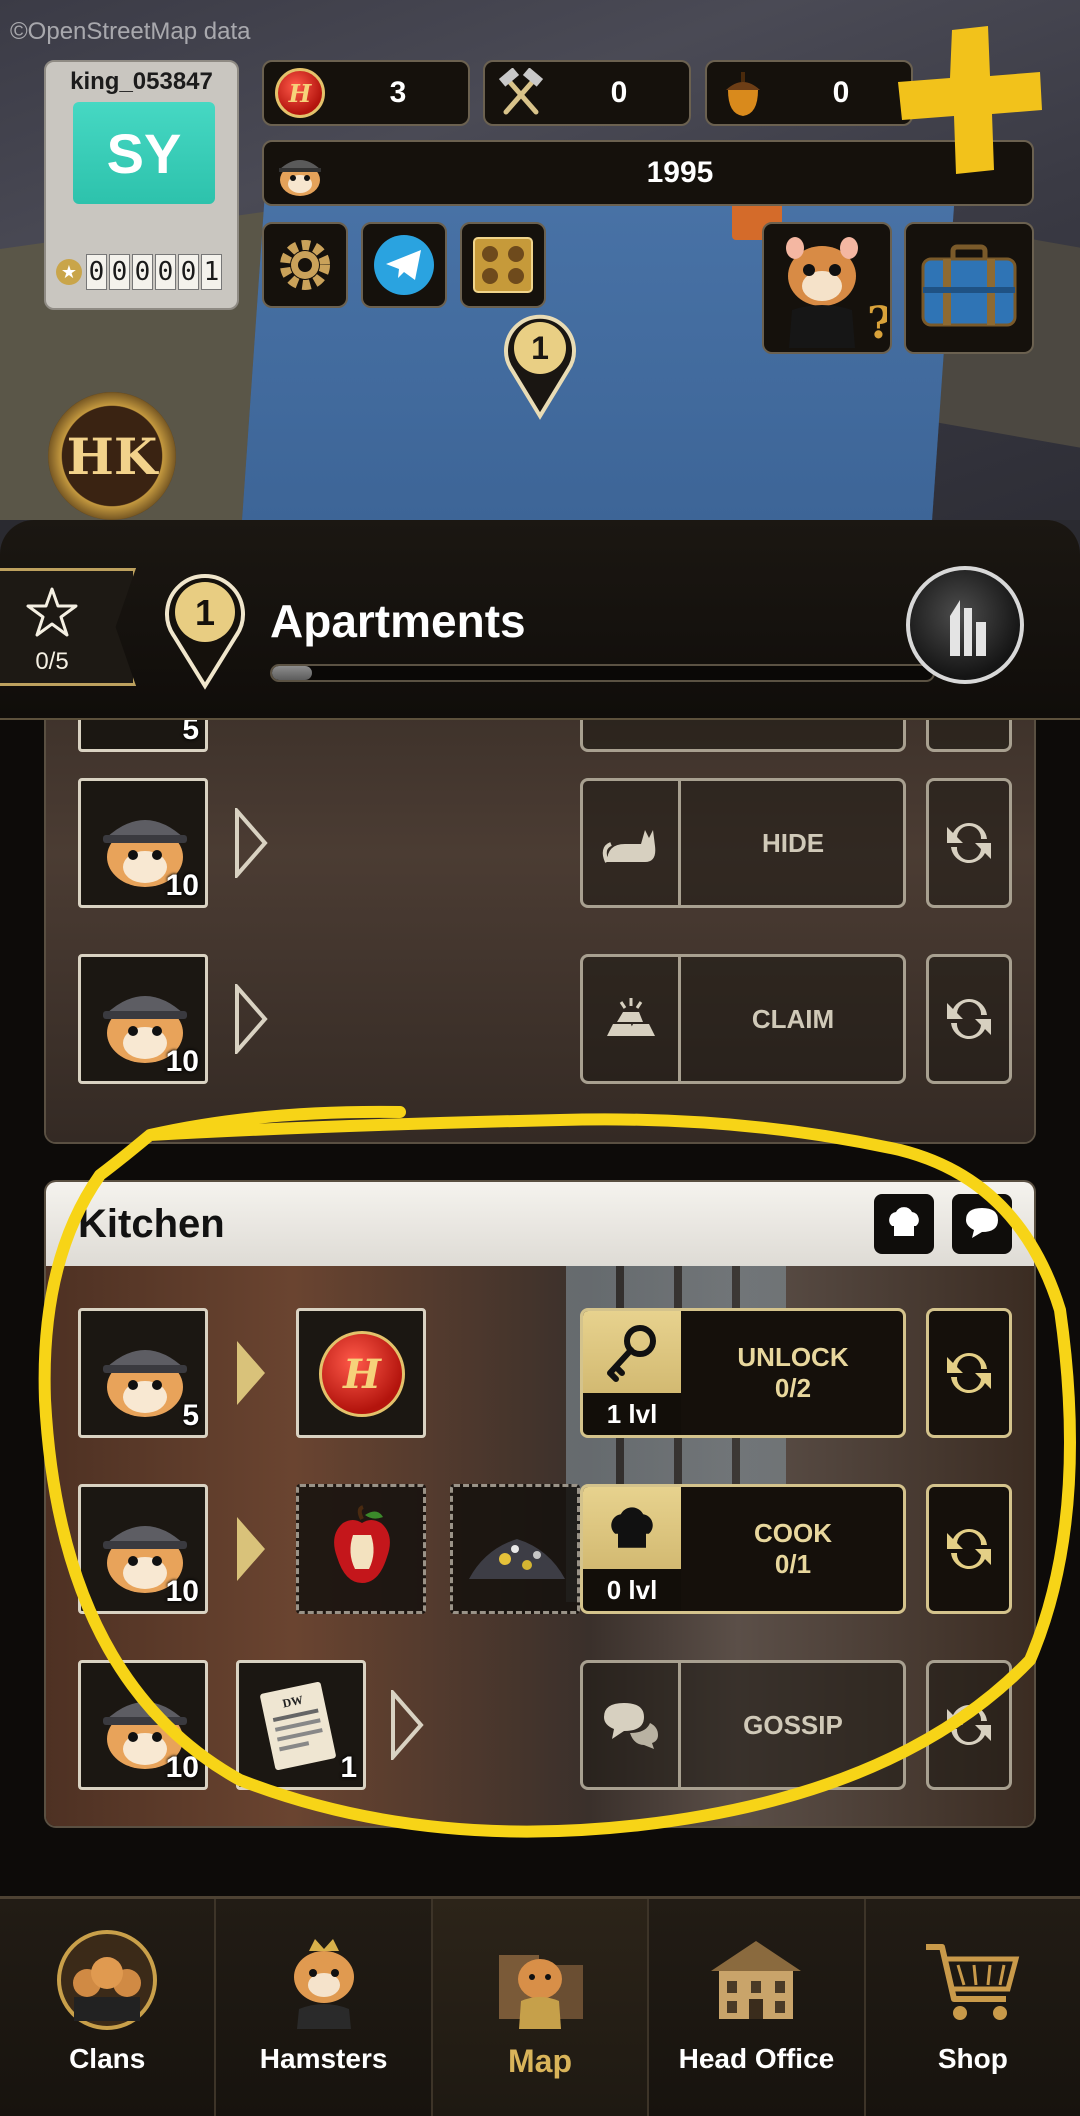 This screenshot has width=1080, height=2116. What do you see at coordinates (756, 1980) in the screenshot?
I see `head-office-icon` at bounding box center [756, 1980].